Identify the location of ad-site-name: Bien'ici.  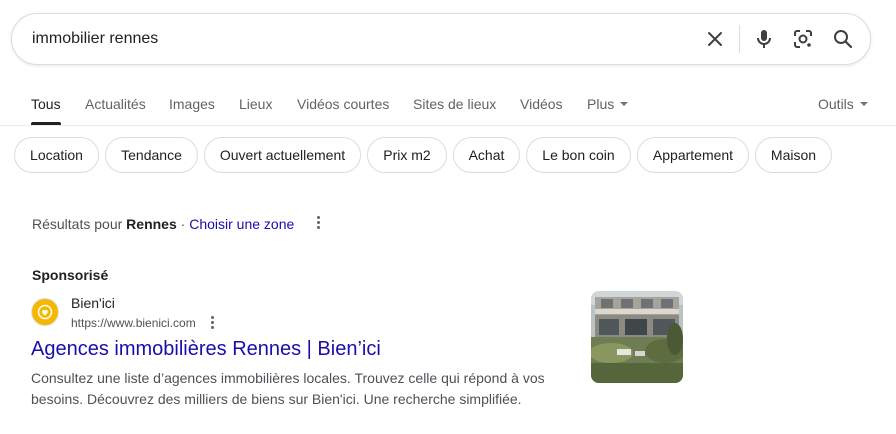
(93, 303).